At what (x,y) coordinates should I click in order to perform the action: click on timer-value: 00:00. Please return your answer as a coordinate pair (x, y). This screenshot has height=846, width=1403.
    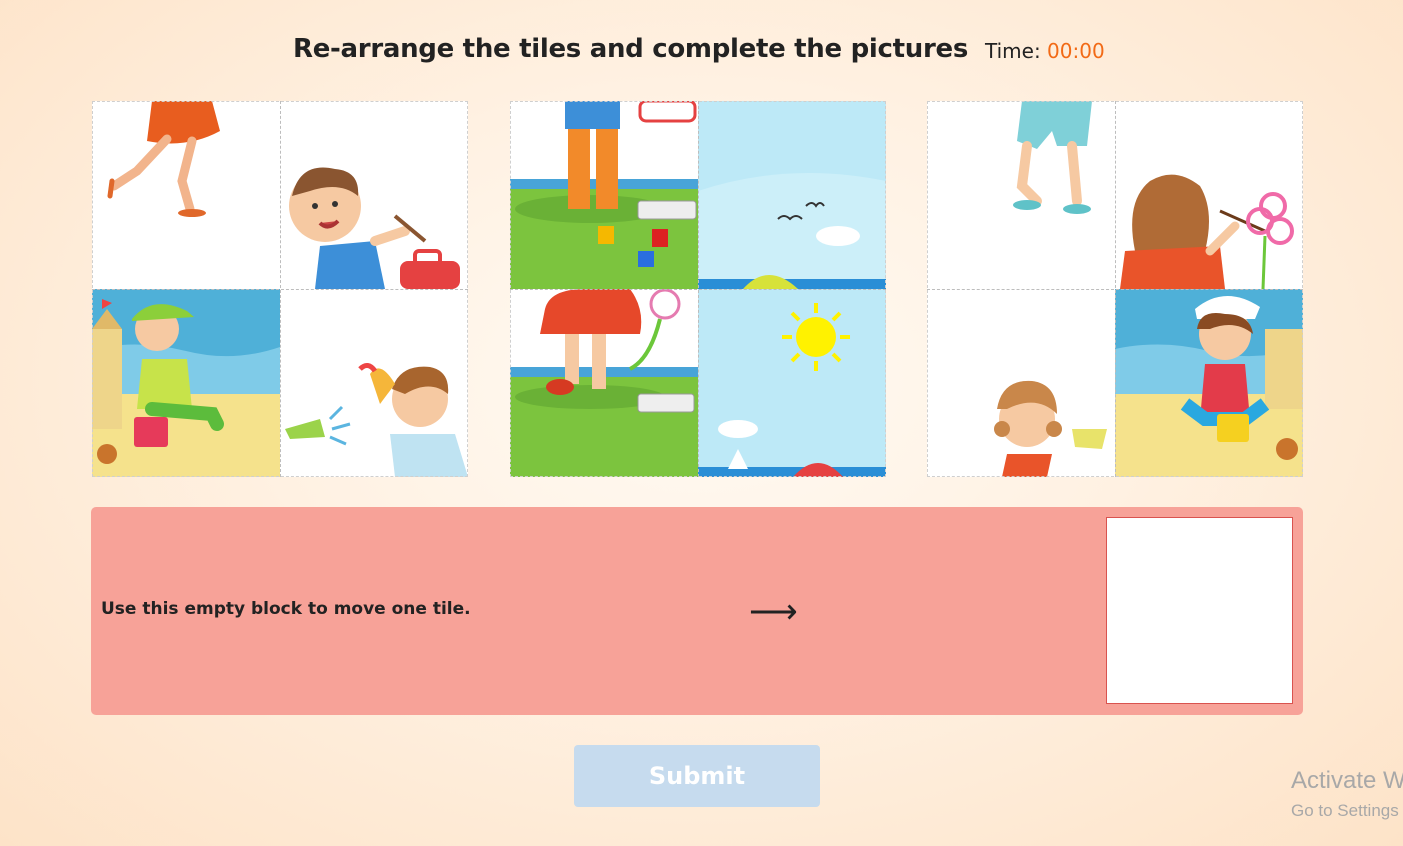
    Looking at the image, I should click on (1076, 51).